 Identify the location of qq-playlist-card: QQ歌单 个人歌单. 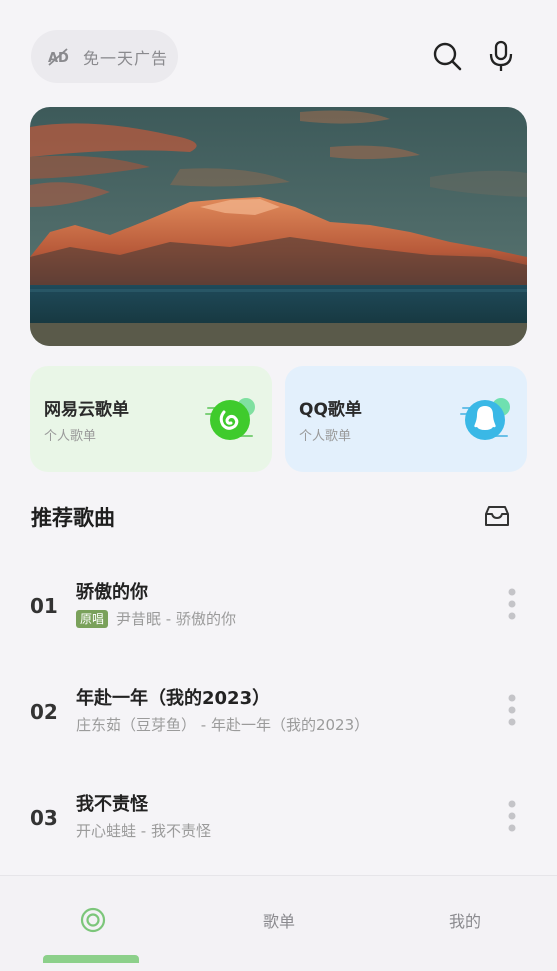
(406, 419).